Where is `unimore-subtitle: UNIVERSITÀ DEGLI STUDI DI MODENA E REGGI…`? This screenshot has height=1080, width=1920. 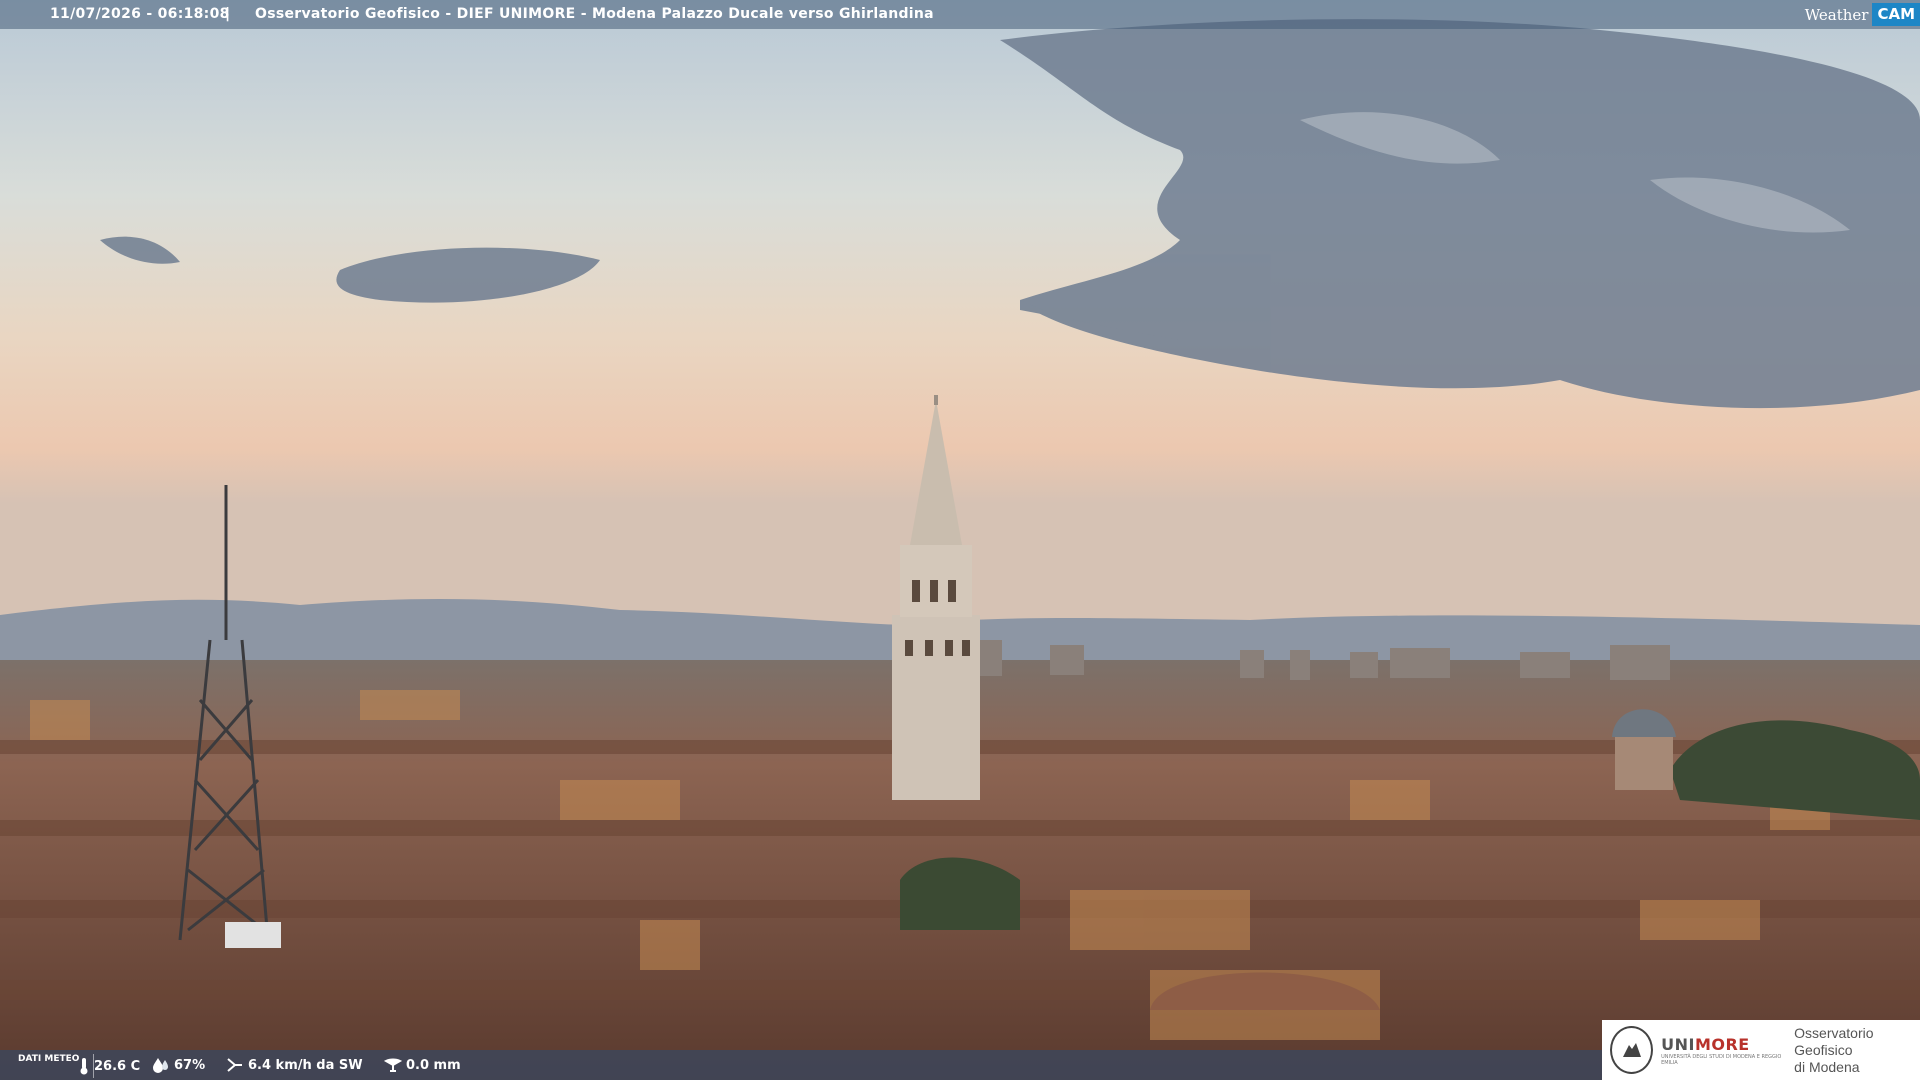 unimore-subtitle: UNIVERSITÀ DEGLI STUDI DI MODENA E REGGI… is located at coordinates (1721, 1059).